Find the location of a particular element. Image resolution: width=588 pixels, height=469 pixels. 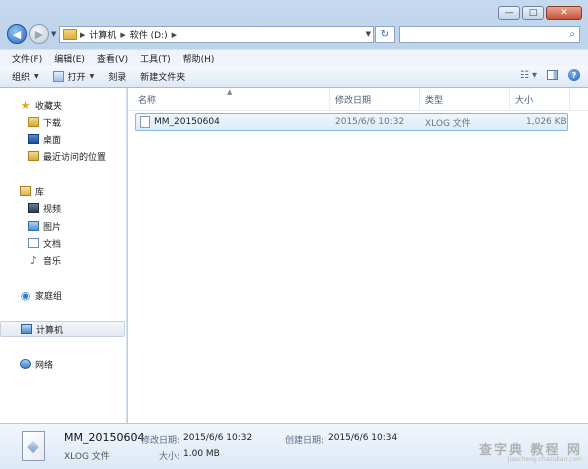

recent-pages-dropdown: ▼ is located at coordinates (53, 34).